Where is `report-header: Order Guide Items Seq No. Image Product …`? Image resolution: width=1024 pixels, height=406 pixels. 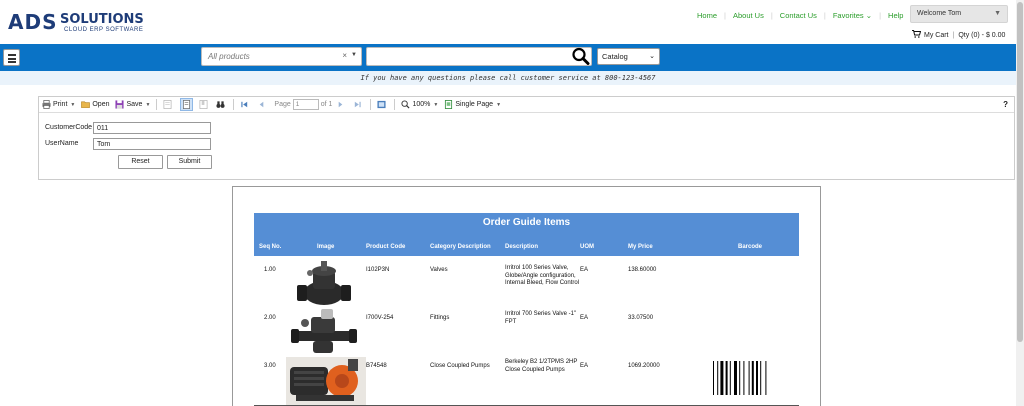 report-header: Order Guide Items Seq No. Image Product … is located at coordinates (526, 234).